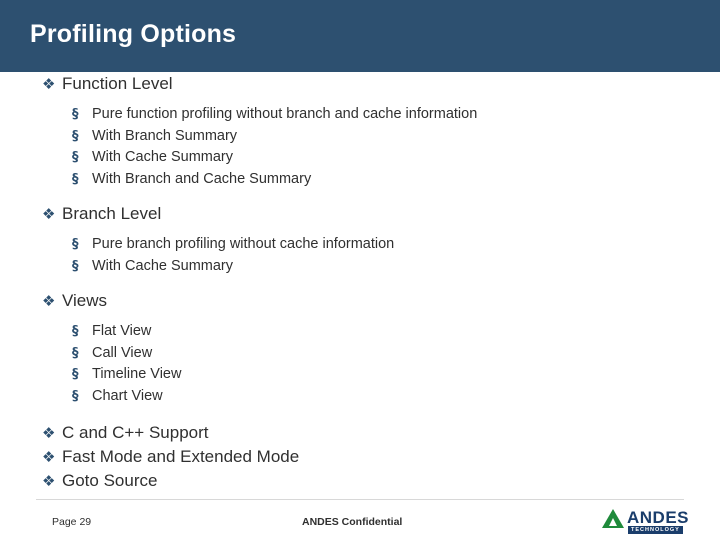  I want to click on sub-bullet-item: § With Branch Summary, so click(360, 137).